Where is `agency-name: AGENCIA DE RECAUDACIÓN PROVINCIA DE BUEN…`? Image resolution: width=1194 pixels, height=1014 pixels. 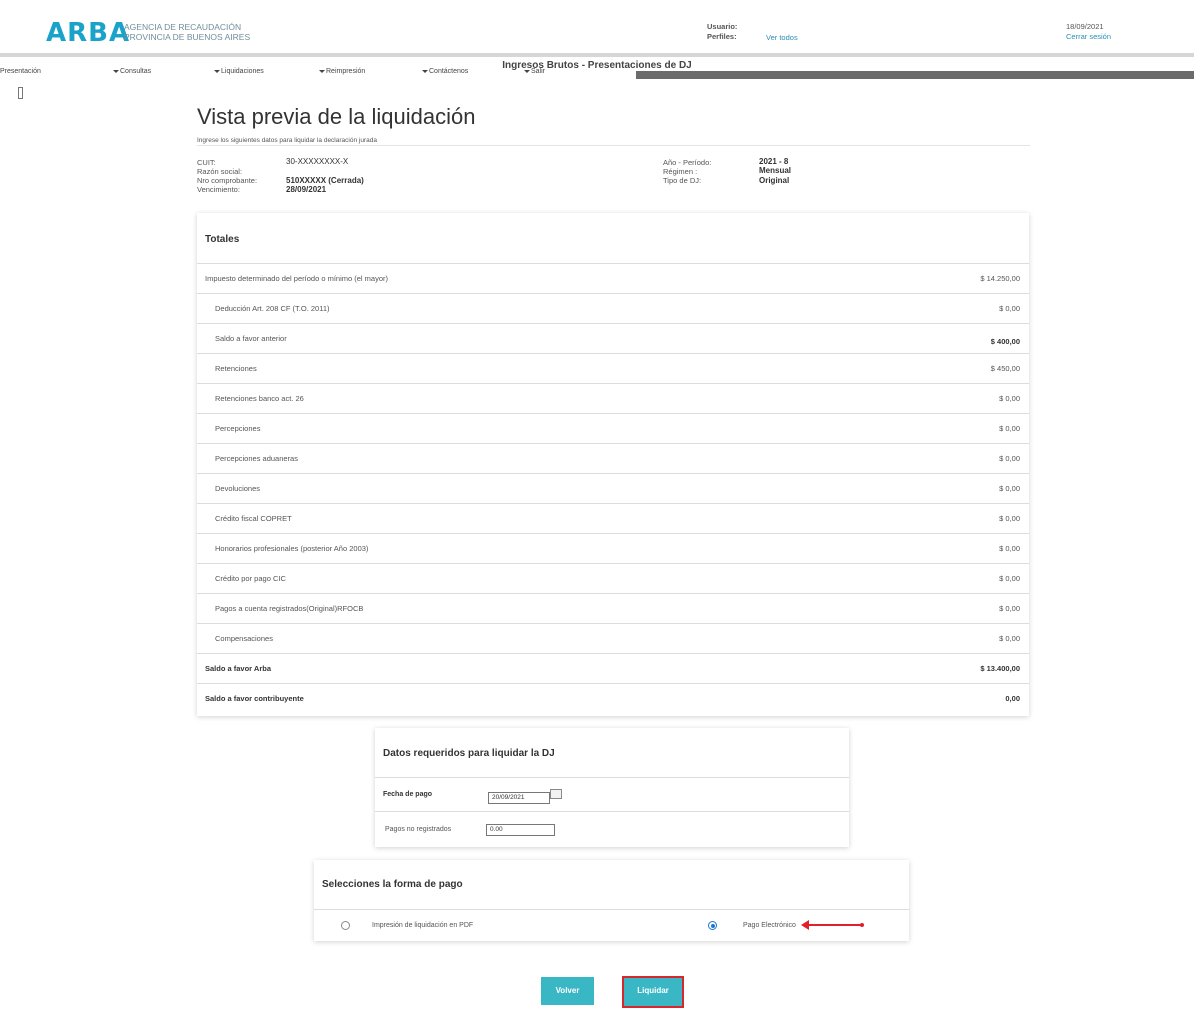 agency-name: AGENCIA DE RECAUDACIÓN PROVINCIA DE BUEN… is located at coordinates (187, 32).